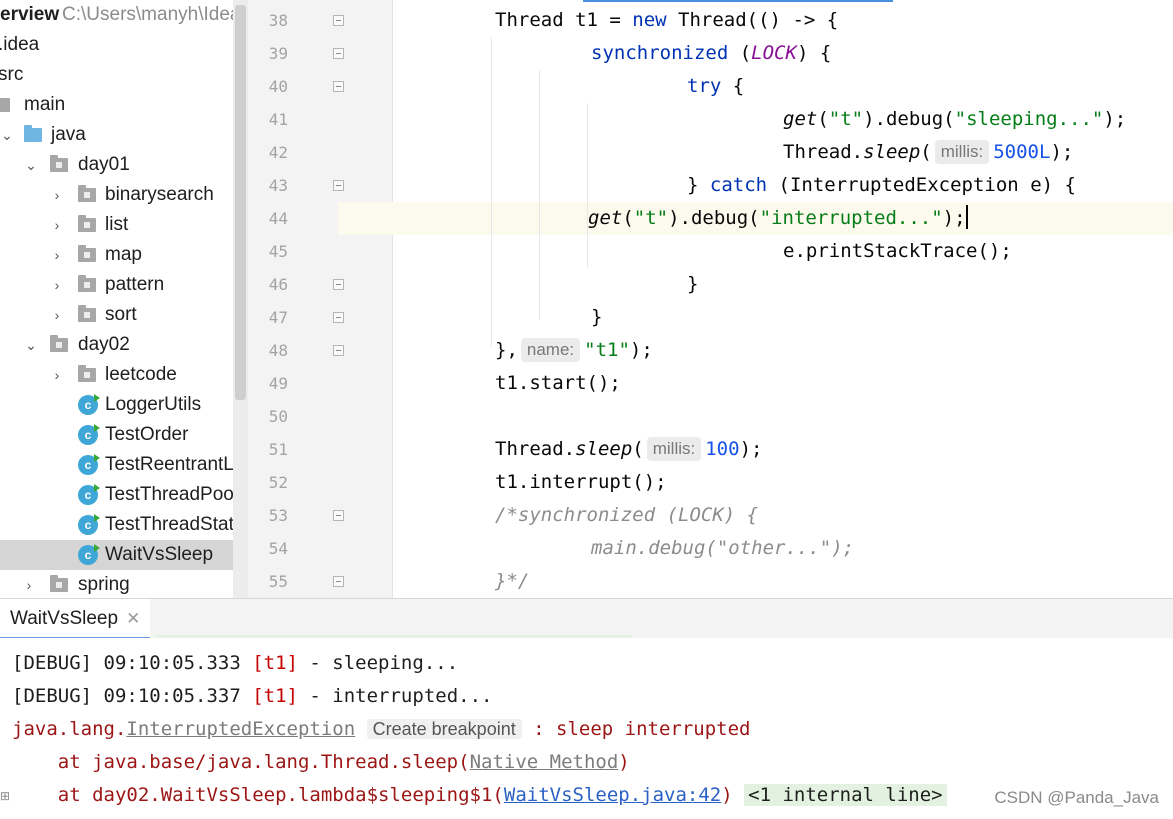  What do you see at coordinates (240, 729) in the screenshot?
I see `exception-class-link: InterruptedException` at bounding box center [240, 729].